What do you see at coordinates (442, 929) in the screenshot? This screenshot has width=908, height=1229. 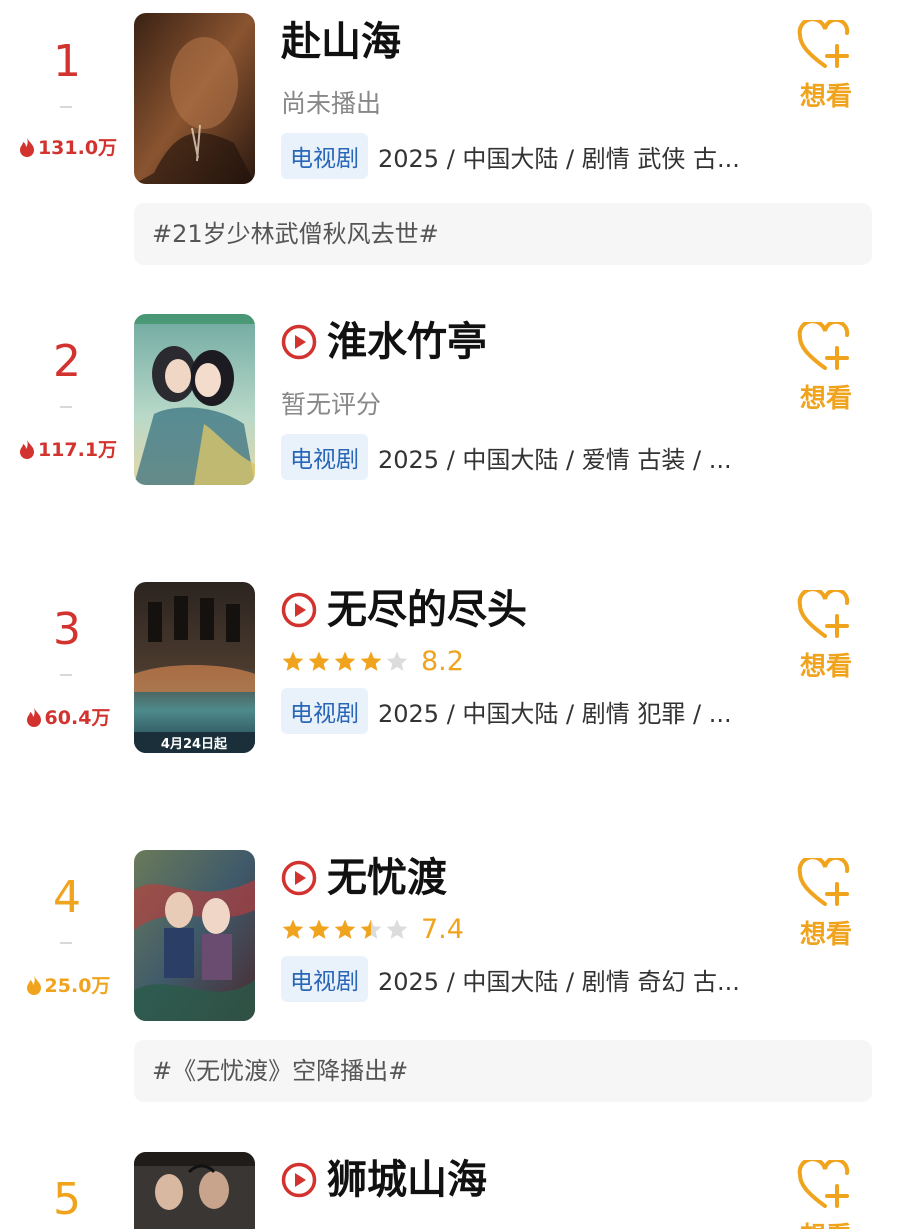 I see `rating-score: 7.4` at bounding box center [442, 929].